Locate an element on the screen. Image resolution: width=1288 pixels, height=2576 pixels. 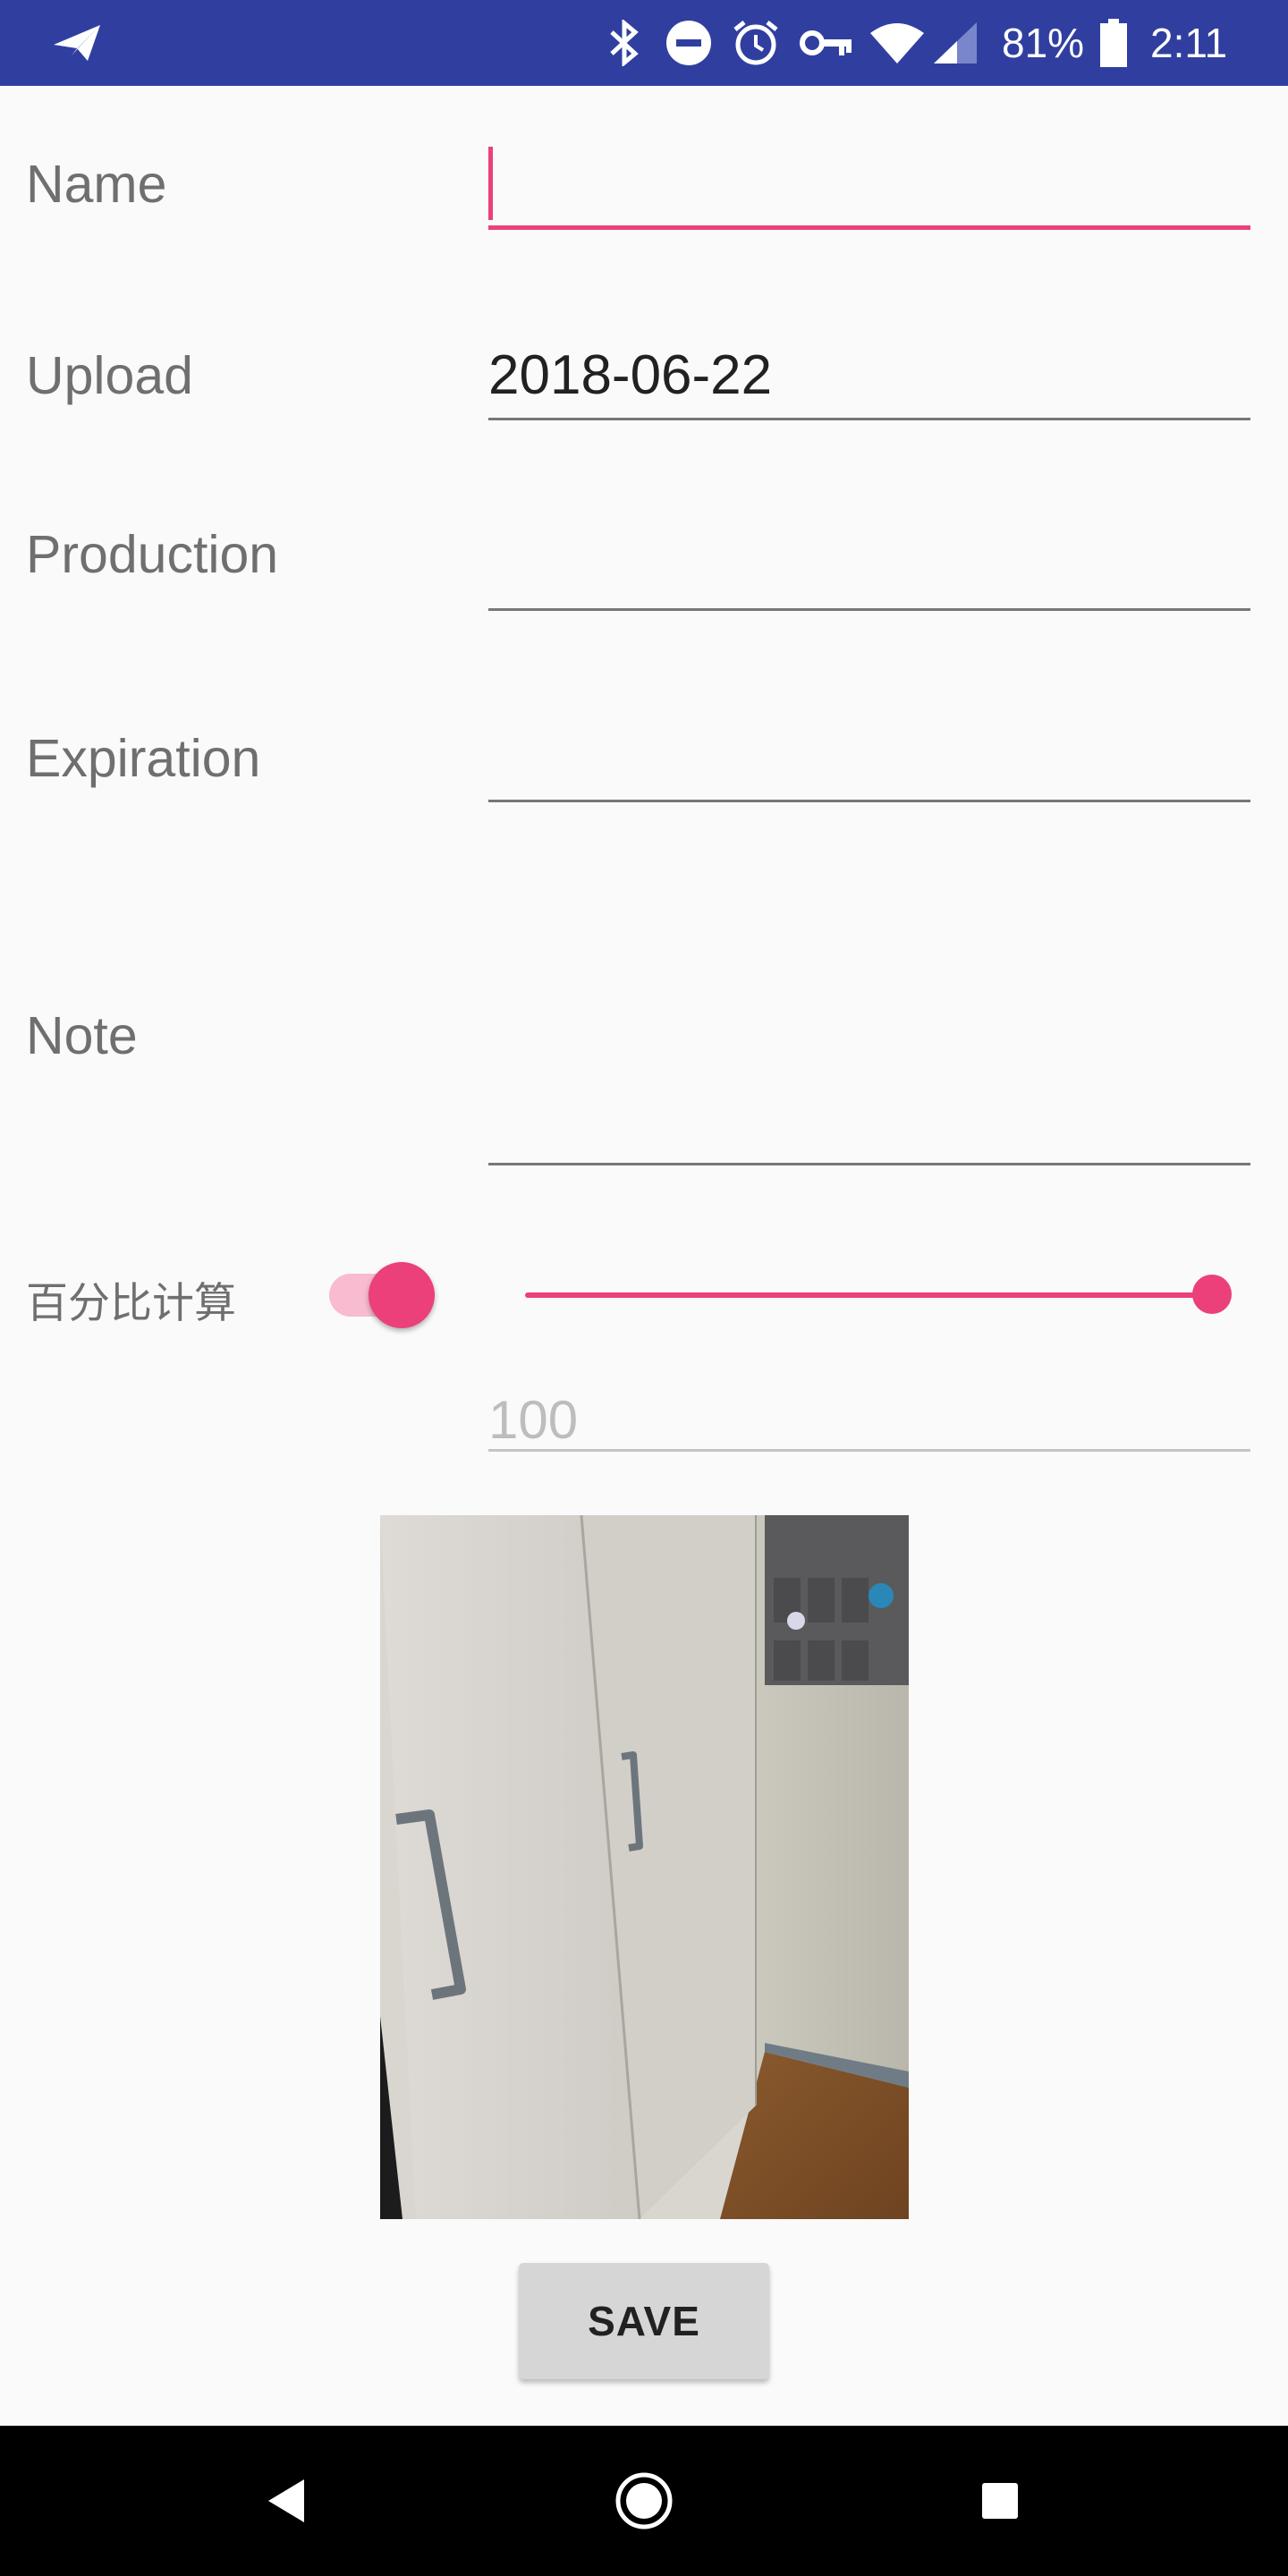
name-label: Name is located at coordinates (96, 184).